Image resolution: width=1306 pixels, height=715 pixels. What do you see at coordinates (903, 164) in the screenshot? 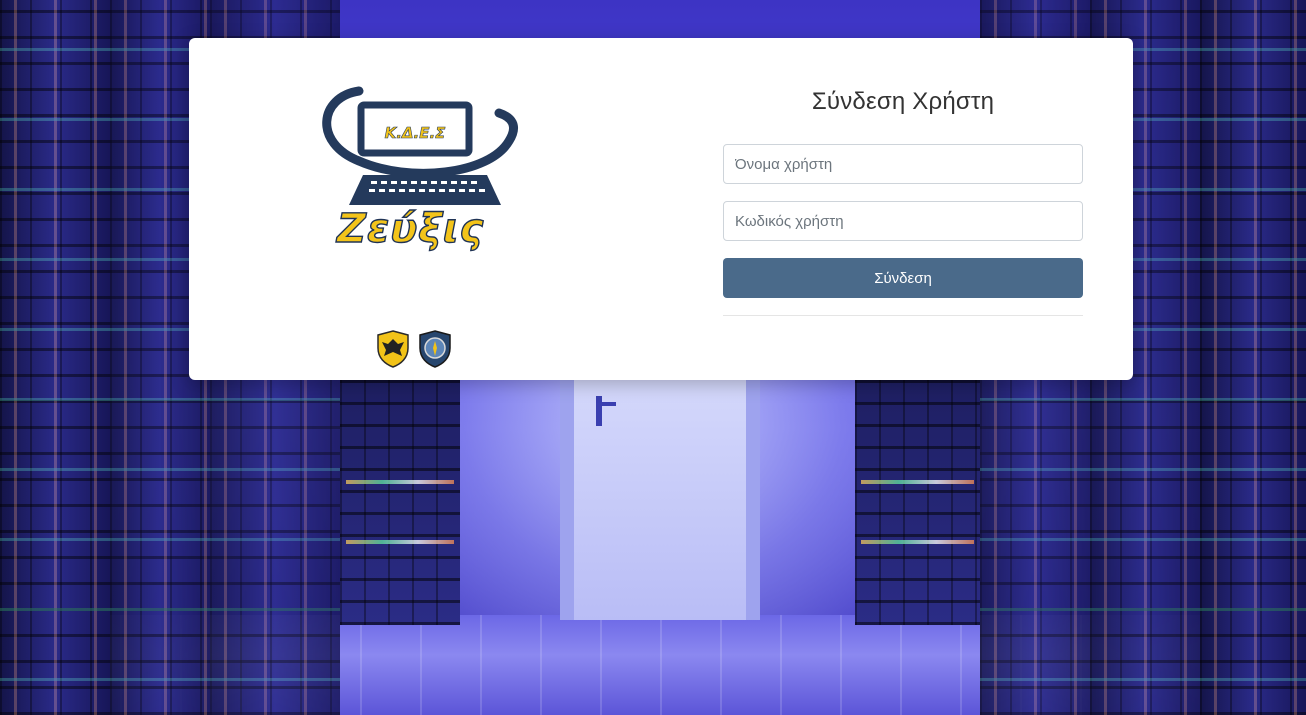
I see `username-input` at bounding box center [903, 164].